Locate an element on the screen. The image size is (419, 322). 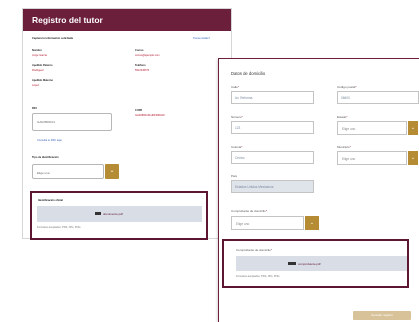
rfc-consult-link: Consulta tu RFC aquí is located at coordinates (127, 140).